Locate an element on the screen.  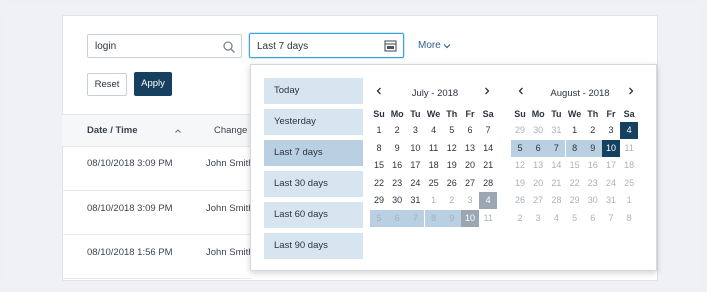
column-header-datetime: Date / Time is located at coordinates (112, 130).